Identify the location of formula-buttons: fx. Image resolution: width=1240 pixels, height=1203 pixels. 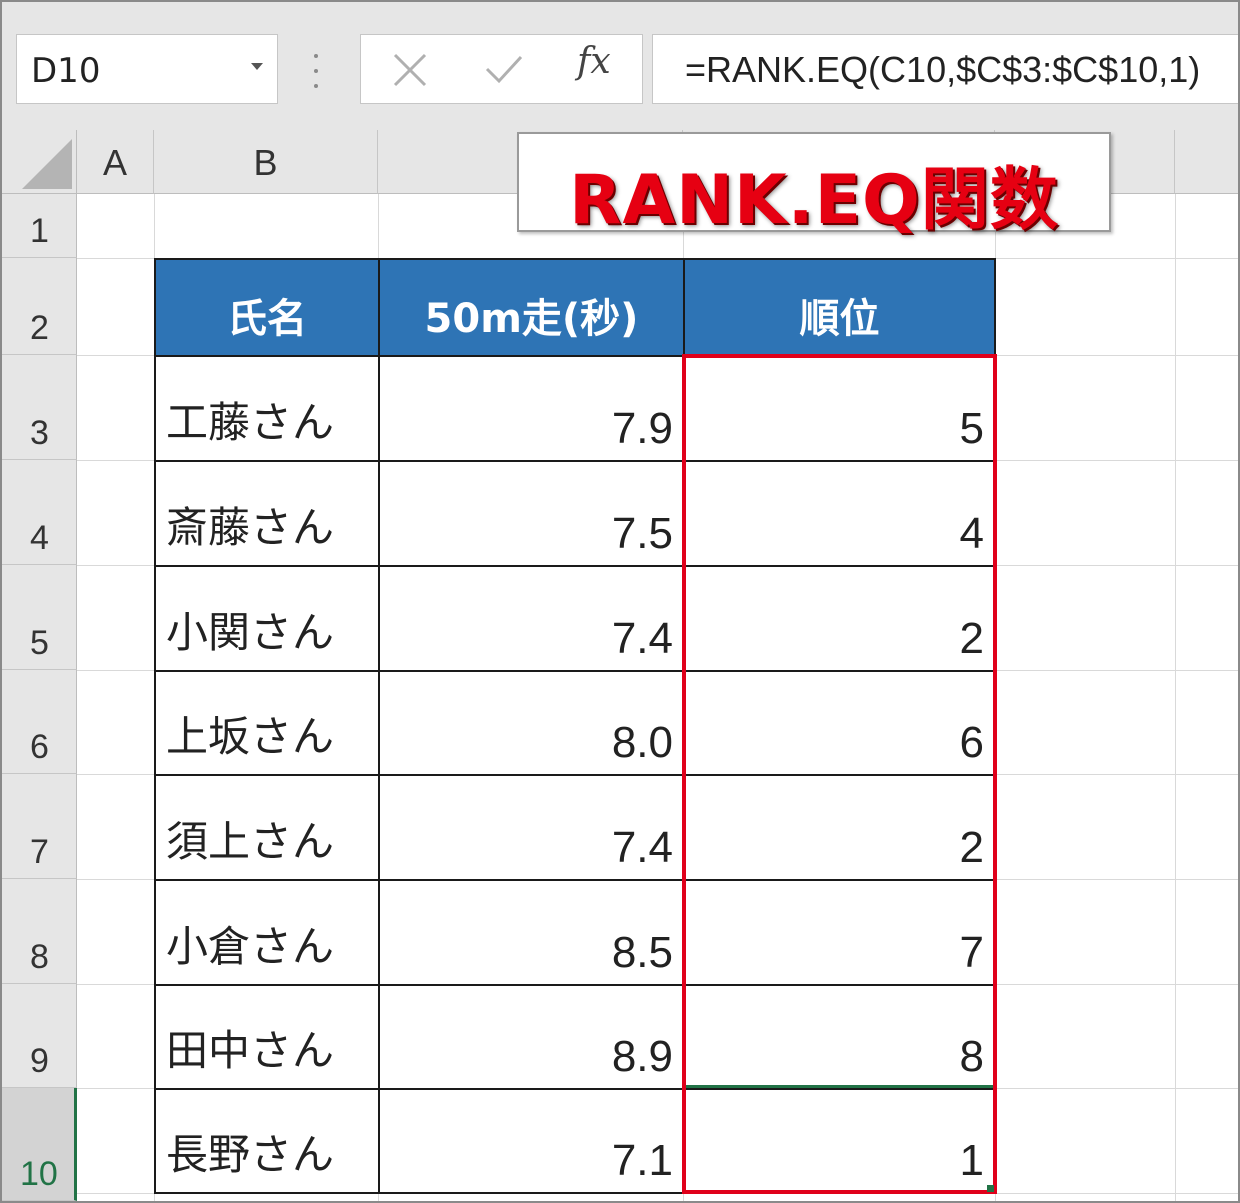
(501, 69).